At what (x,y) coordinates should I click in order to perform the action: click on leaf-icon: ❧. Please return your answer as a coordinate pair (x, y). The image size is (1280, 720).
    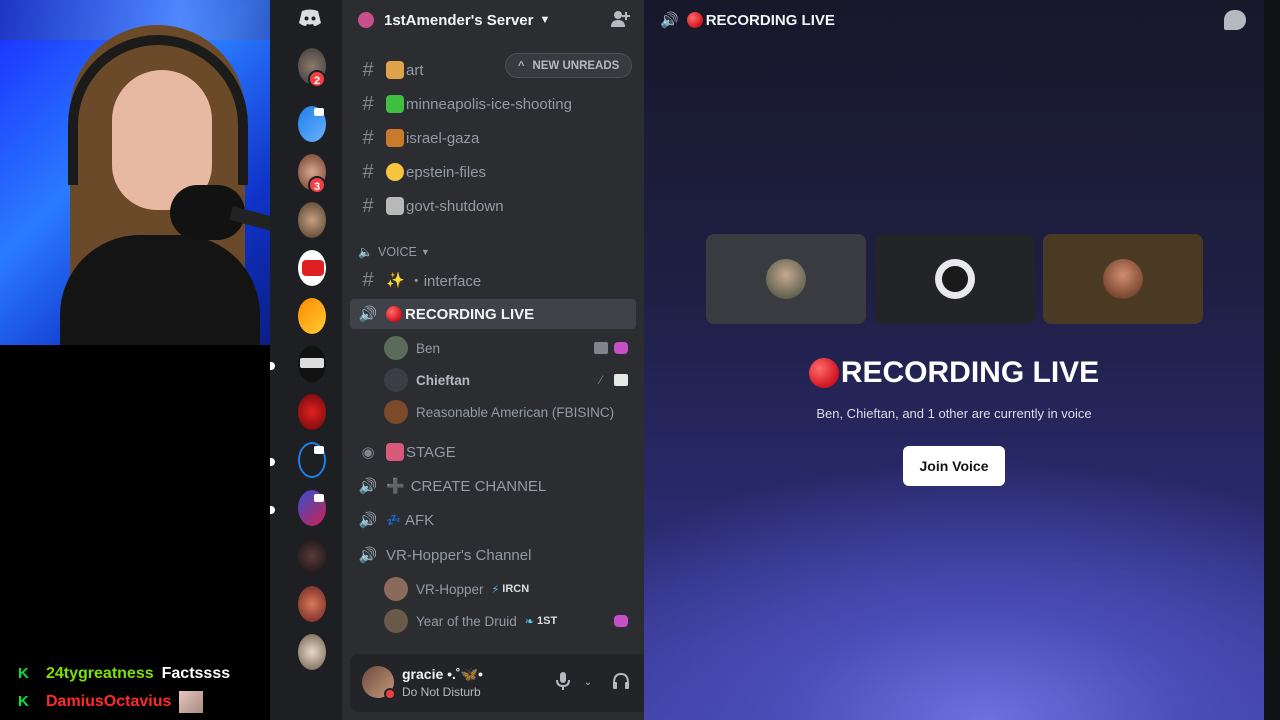
    Looking at the image, I should click on (529, 621).